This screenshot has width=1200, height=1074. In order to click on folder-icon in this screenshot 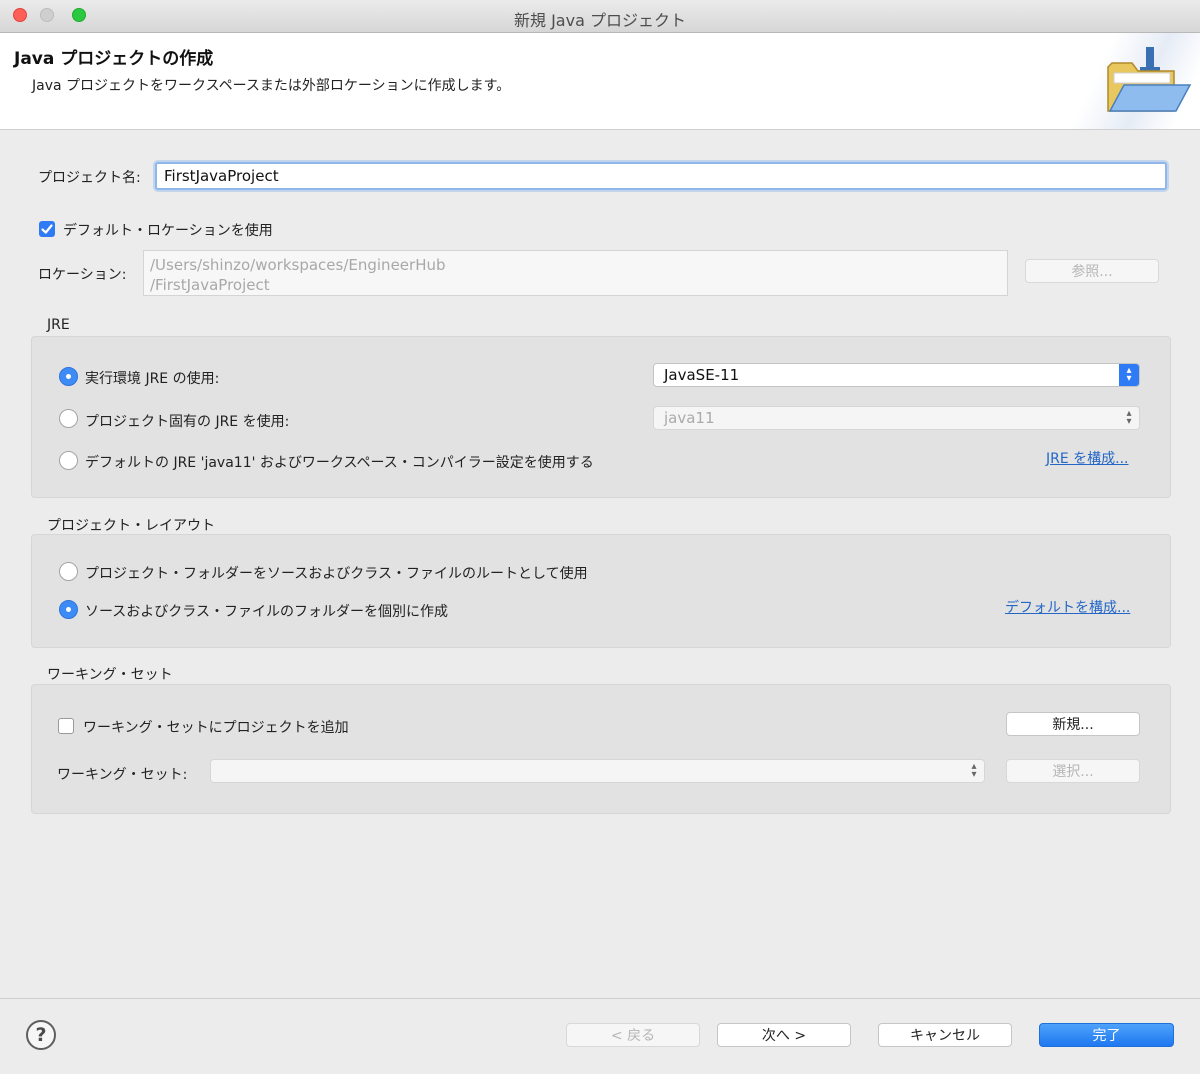, I will do `click(1149, 79)`.